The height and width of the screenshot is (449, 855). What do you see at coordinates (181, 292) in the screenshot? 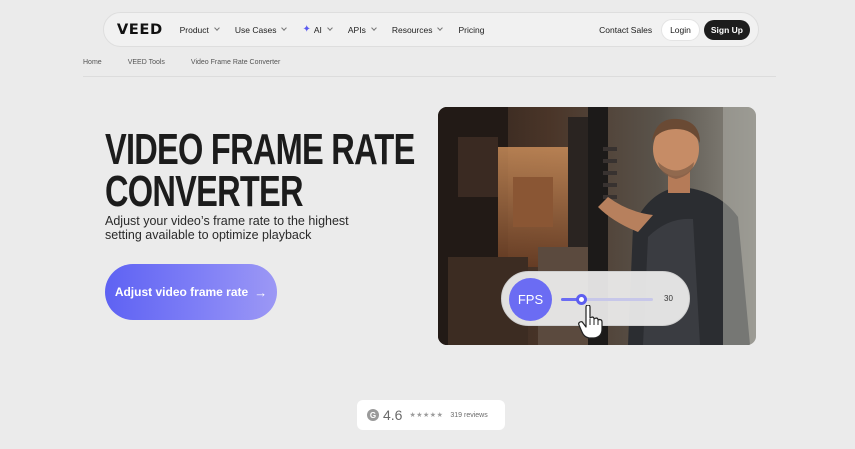
I see `cta-label: Adjust video frame rate` at bounding box center [181, 292].